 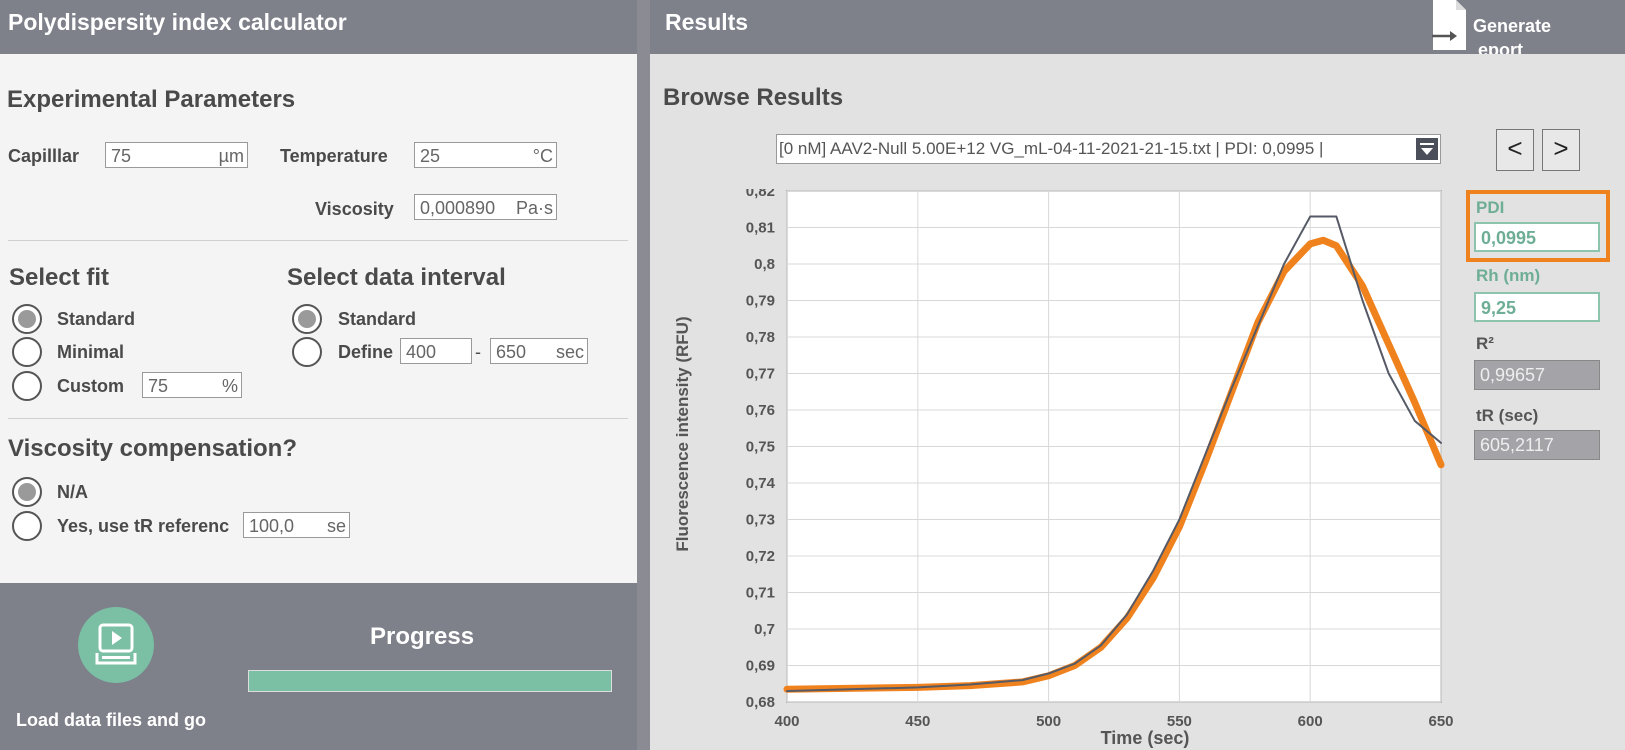 I want to click on viscomp-yes-label: Yes, use tR referenc, so click(x=143, y=526).